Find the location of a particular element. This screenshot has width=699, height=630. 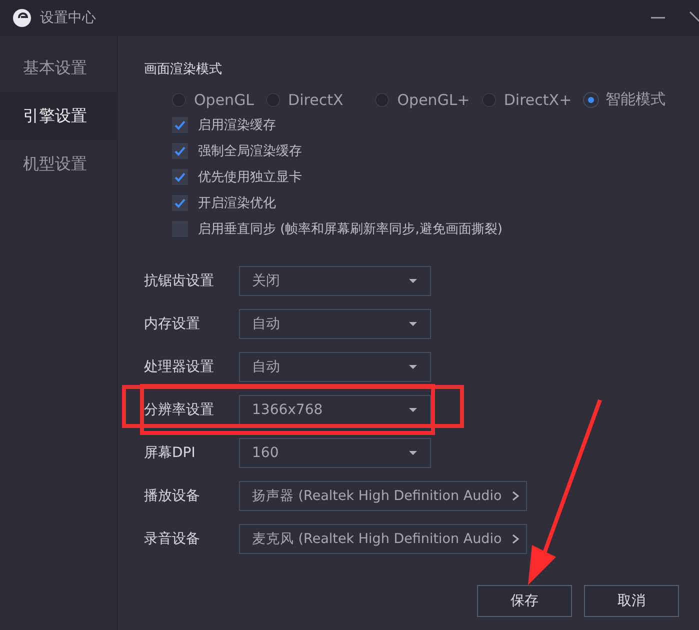

dropdown: 1366x768 is located at coordinates (335, 409).